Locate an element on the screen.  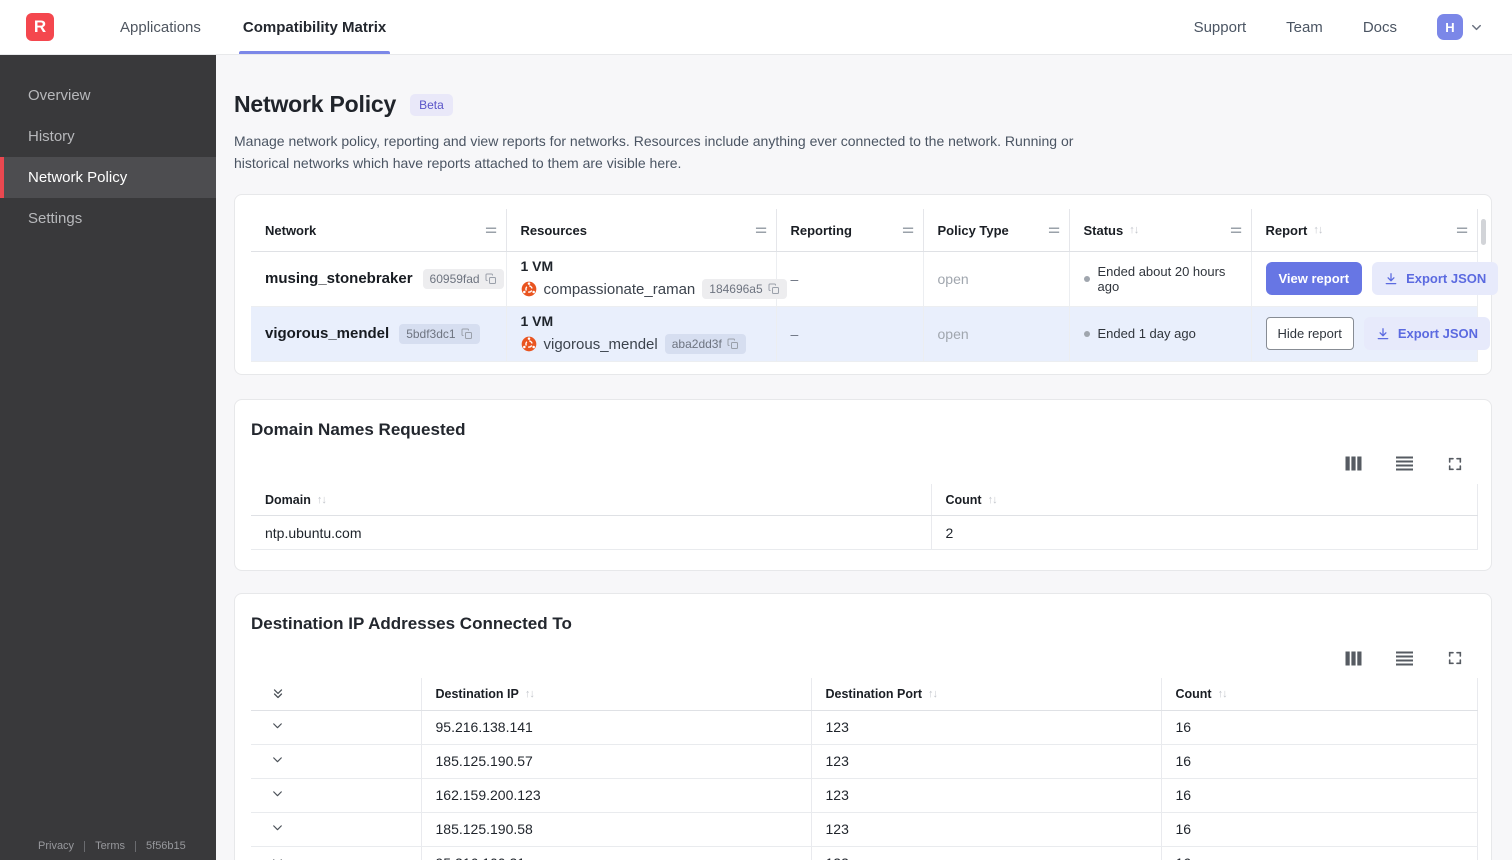
destinations-toolbar is located at coordinates (863, 658).